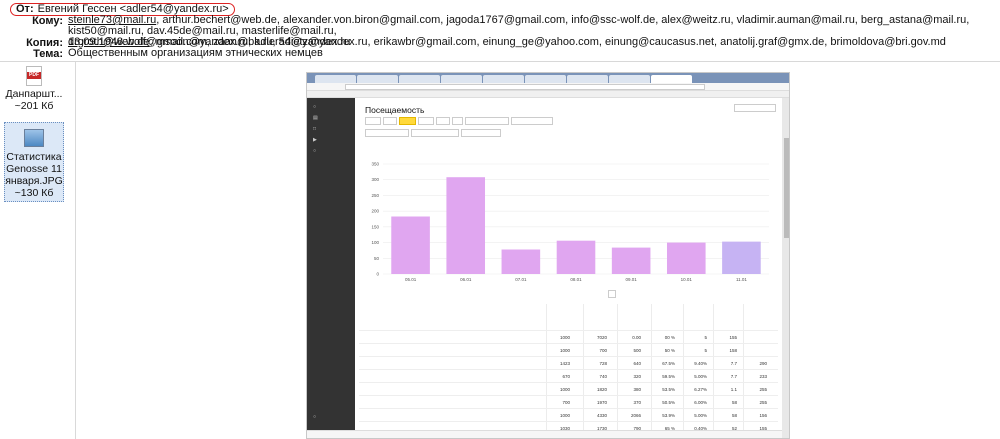  Describe the element at coordinates (34, 106) in the screenshot. I see `attachment-size: ~201 Кб` at that location.